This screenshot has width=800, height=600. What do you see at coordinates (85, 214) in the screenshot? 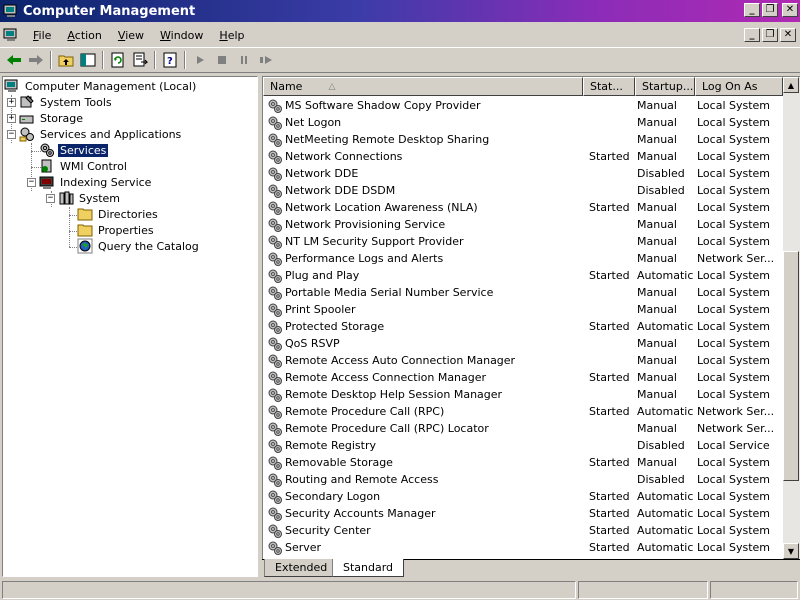
I see `folder-icon` at bounding box center [85, 214].